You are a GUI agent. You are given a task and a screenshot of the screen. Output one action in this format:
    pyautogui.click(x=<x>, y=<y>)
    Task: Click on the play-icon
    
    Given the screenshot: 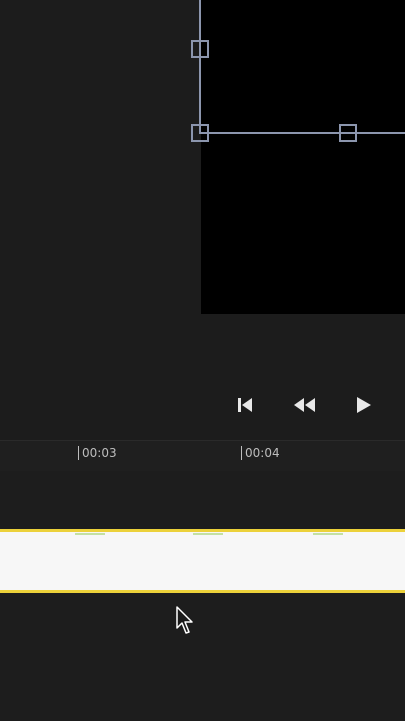 What is the action you would take?
    pyautogui.click(x=364, y=405)
    